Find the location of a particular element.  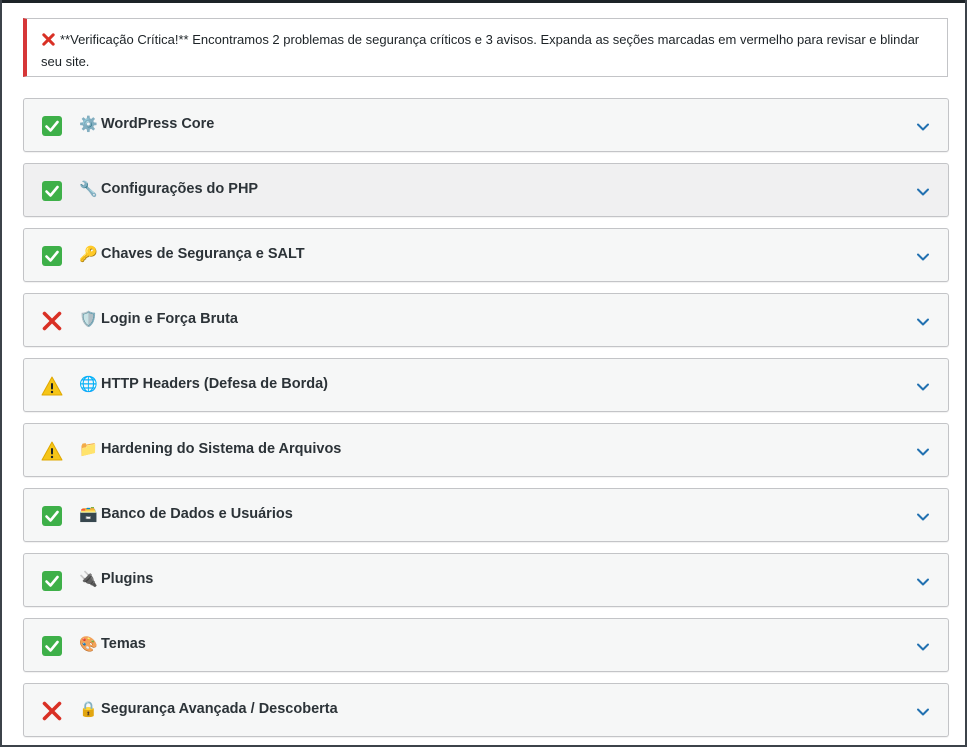

section-accordion: 🔒 Segurança Avançada / Descoberta is located at coordinates (486, 710).